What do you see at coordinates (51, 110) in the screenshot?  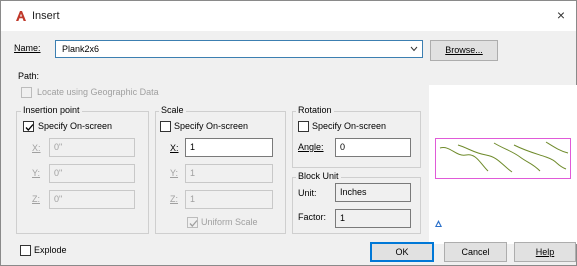 I see `insertion-point-title: Insertion point` at bounding box center [51, 110].